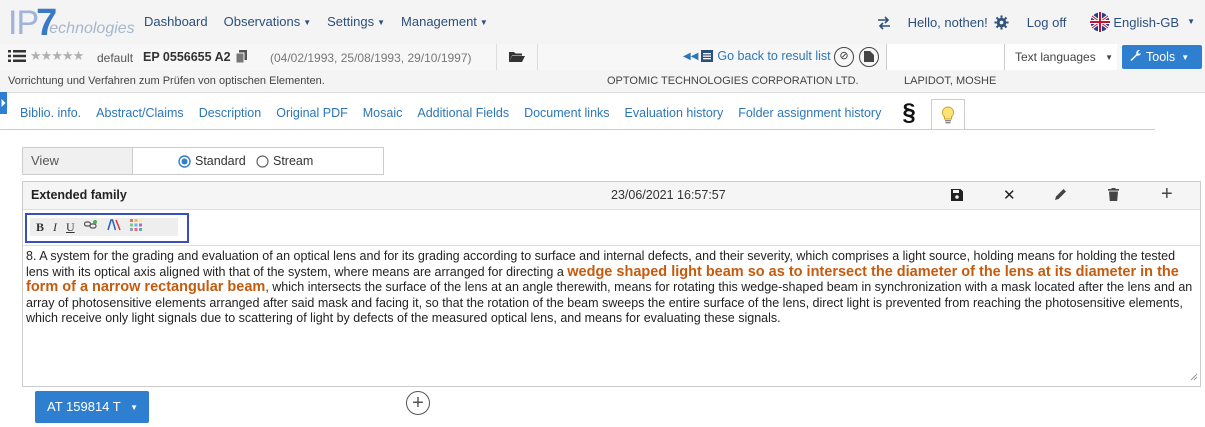  I want to click on patent-number: EP 0556655 A2, so click(187, 57).